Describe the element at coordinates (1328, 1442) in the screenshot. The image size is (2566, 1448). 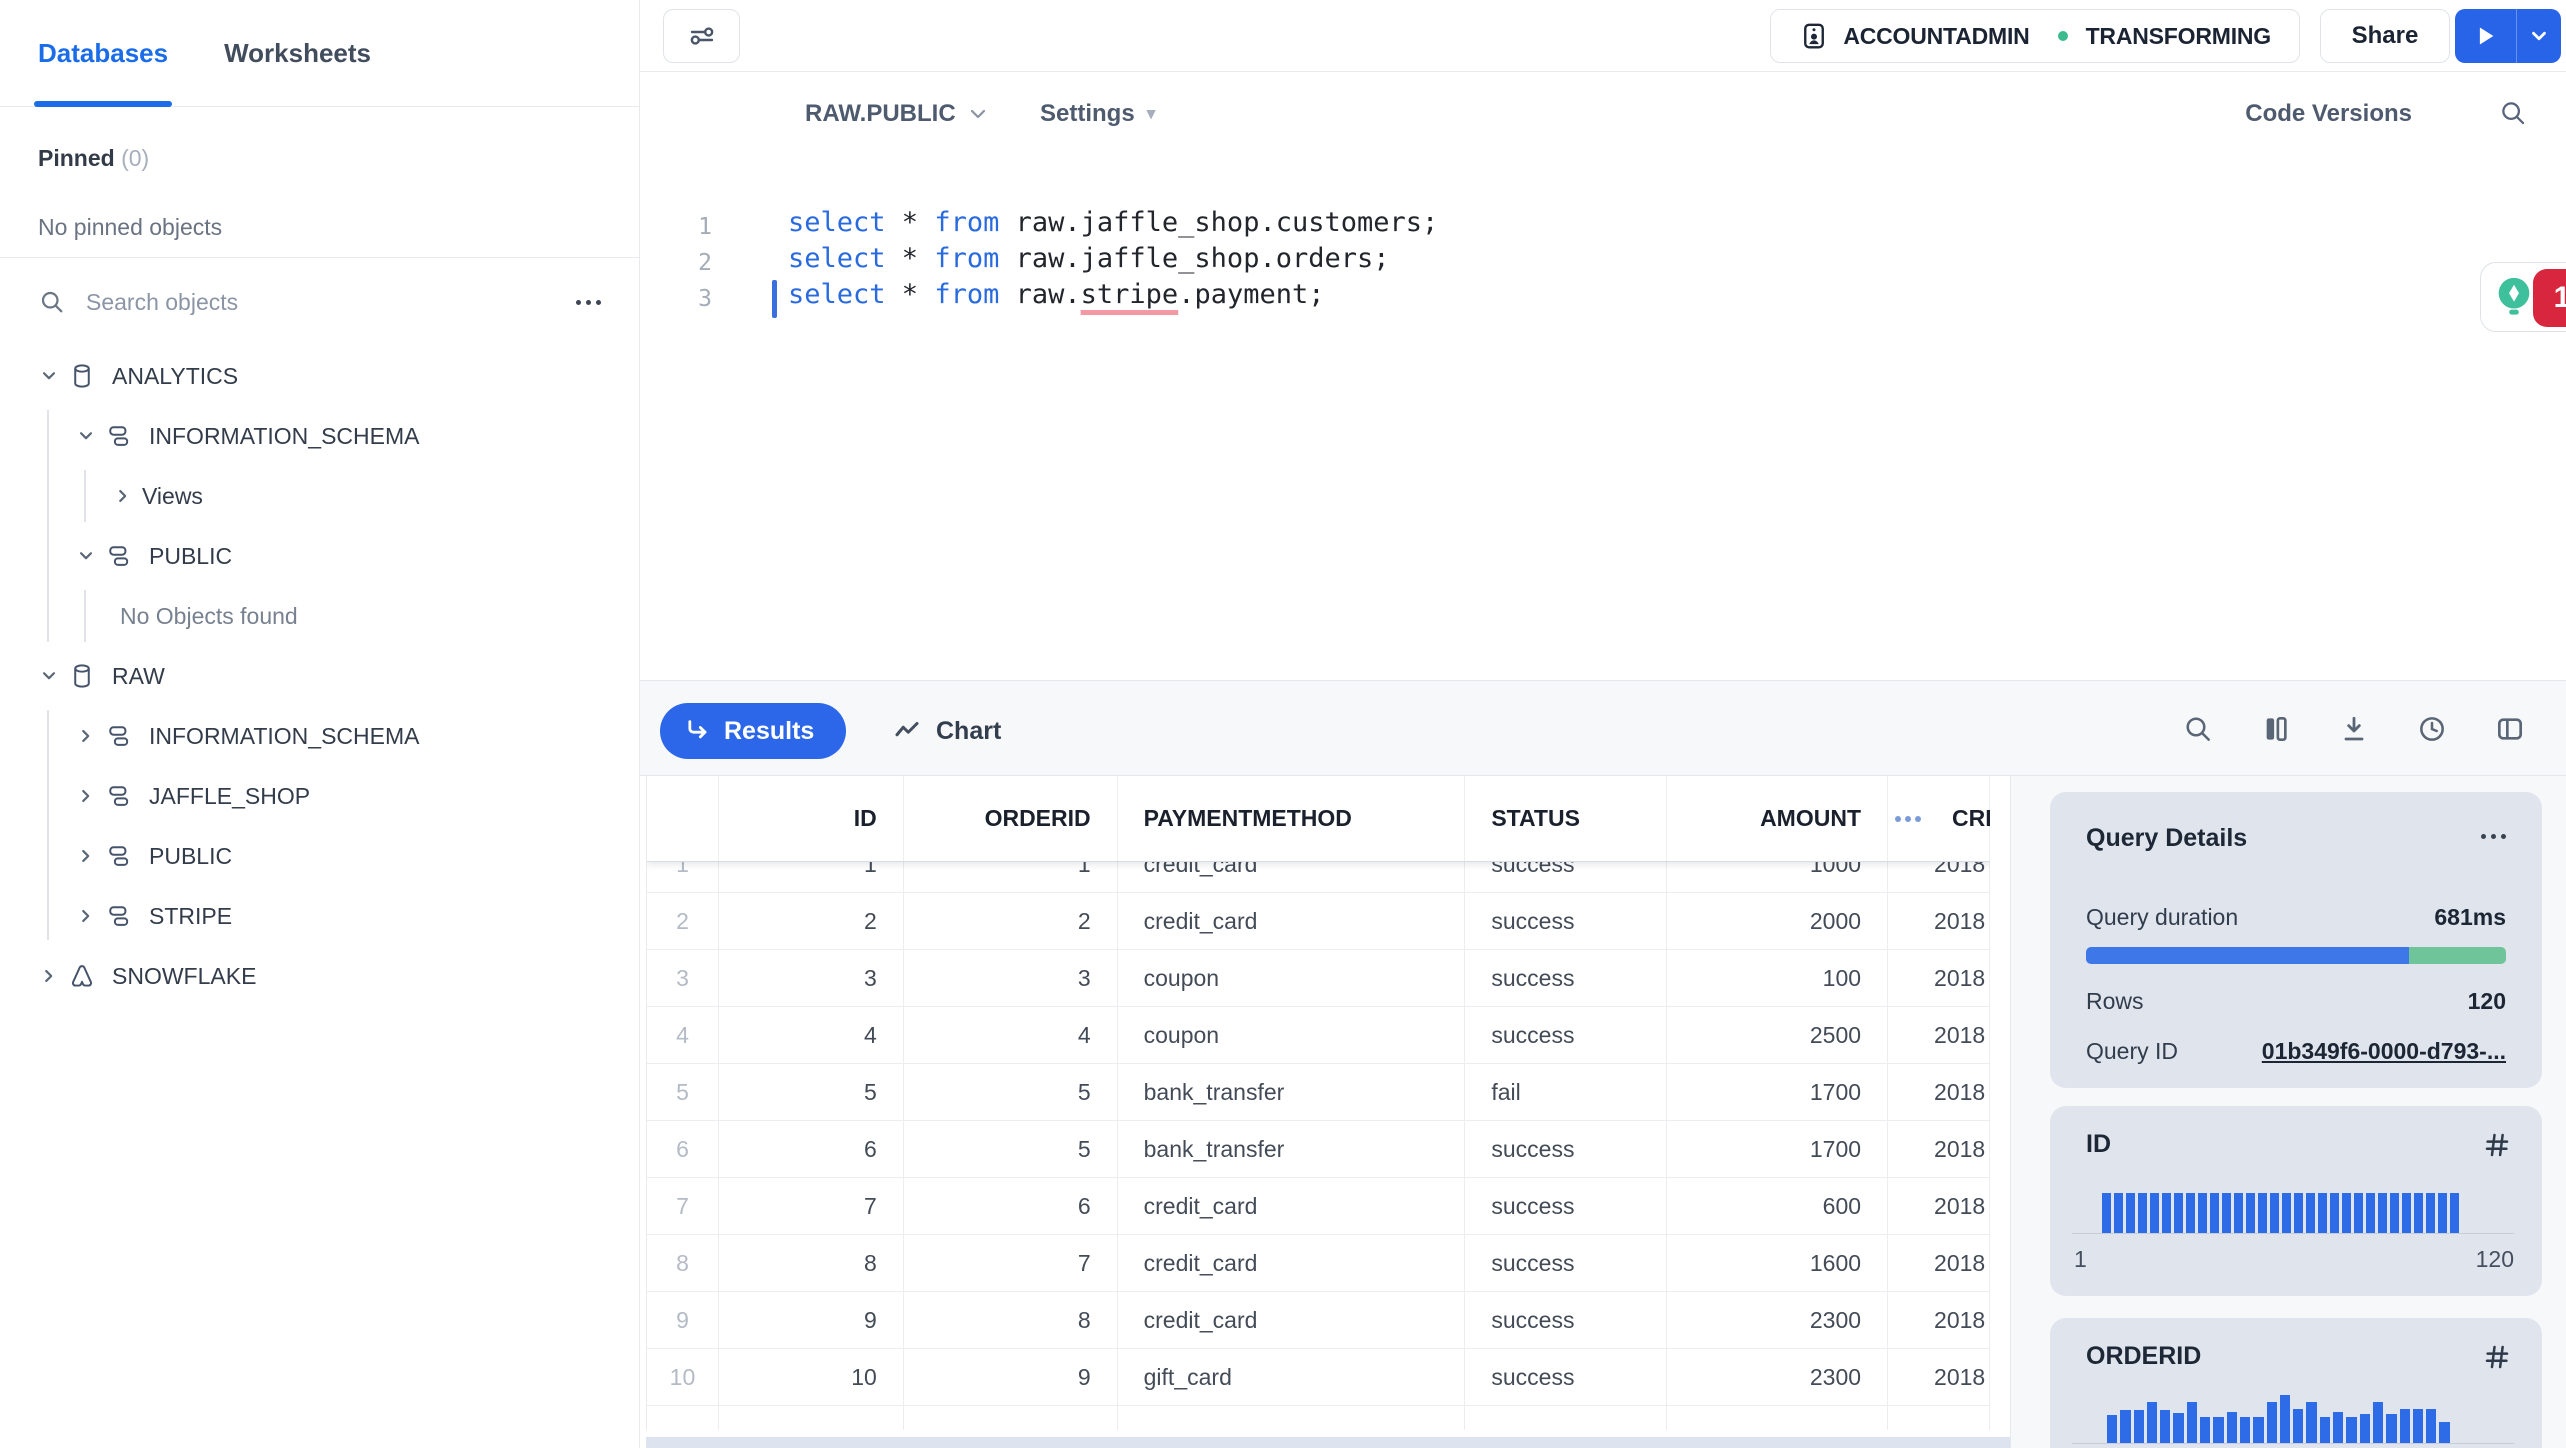
I see `horizontal-scrollbar` at that location.